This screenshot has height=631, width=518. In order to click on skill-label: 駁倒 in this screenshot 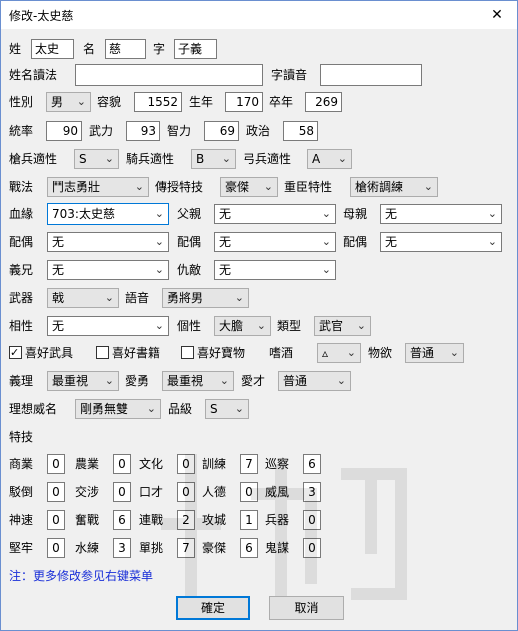, I will do `click(21, 492)`.